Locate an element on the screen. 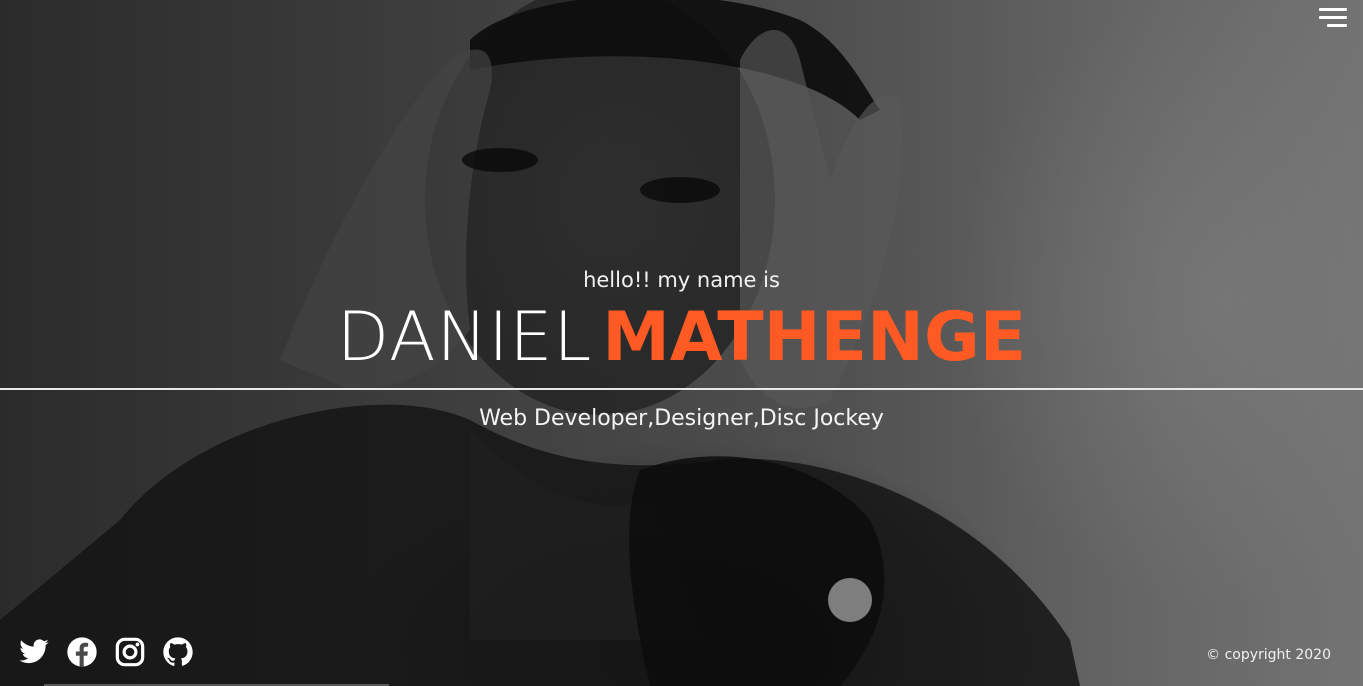 This screenshot has width=1363, height=686. first-name: DANIEL is located at coordinates (464, 337).